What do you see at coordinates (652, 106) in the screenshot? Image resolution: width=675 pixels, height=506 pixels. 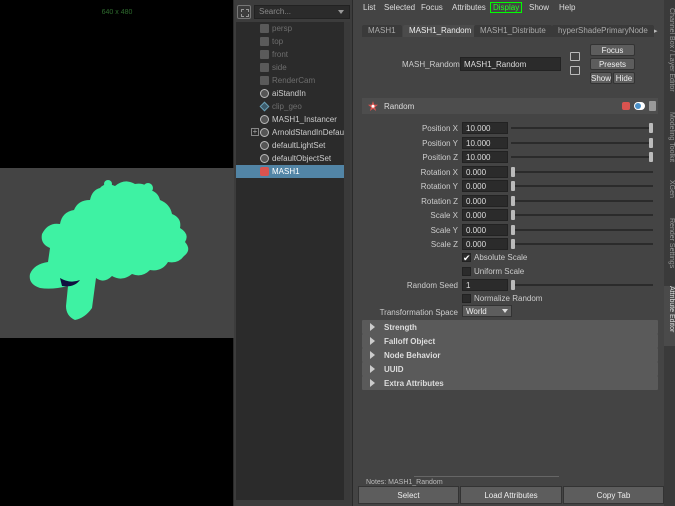 I see `trash-icon` at bounding box center [652, 106].